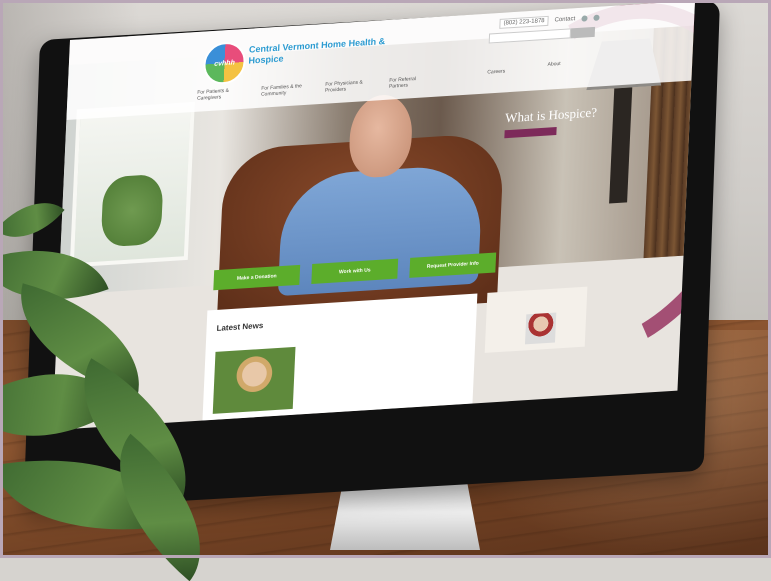 The width and height of the screenshot is (771, 581). I want to click on twitter-icon, so click(596, 18).